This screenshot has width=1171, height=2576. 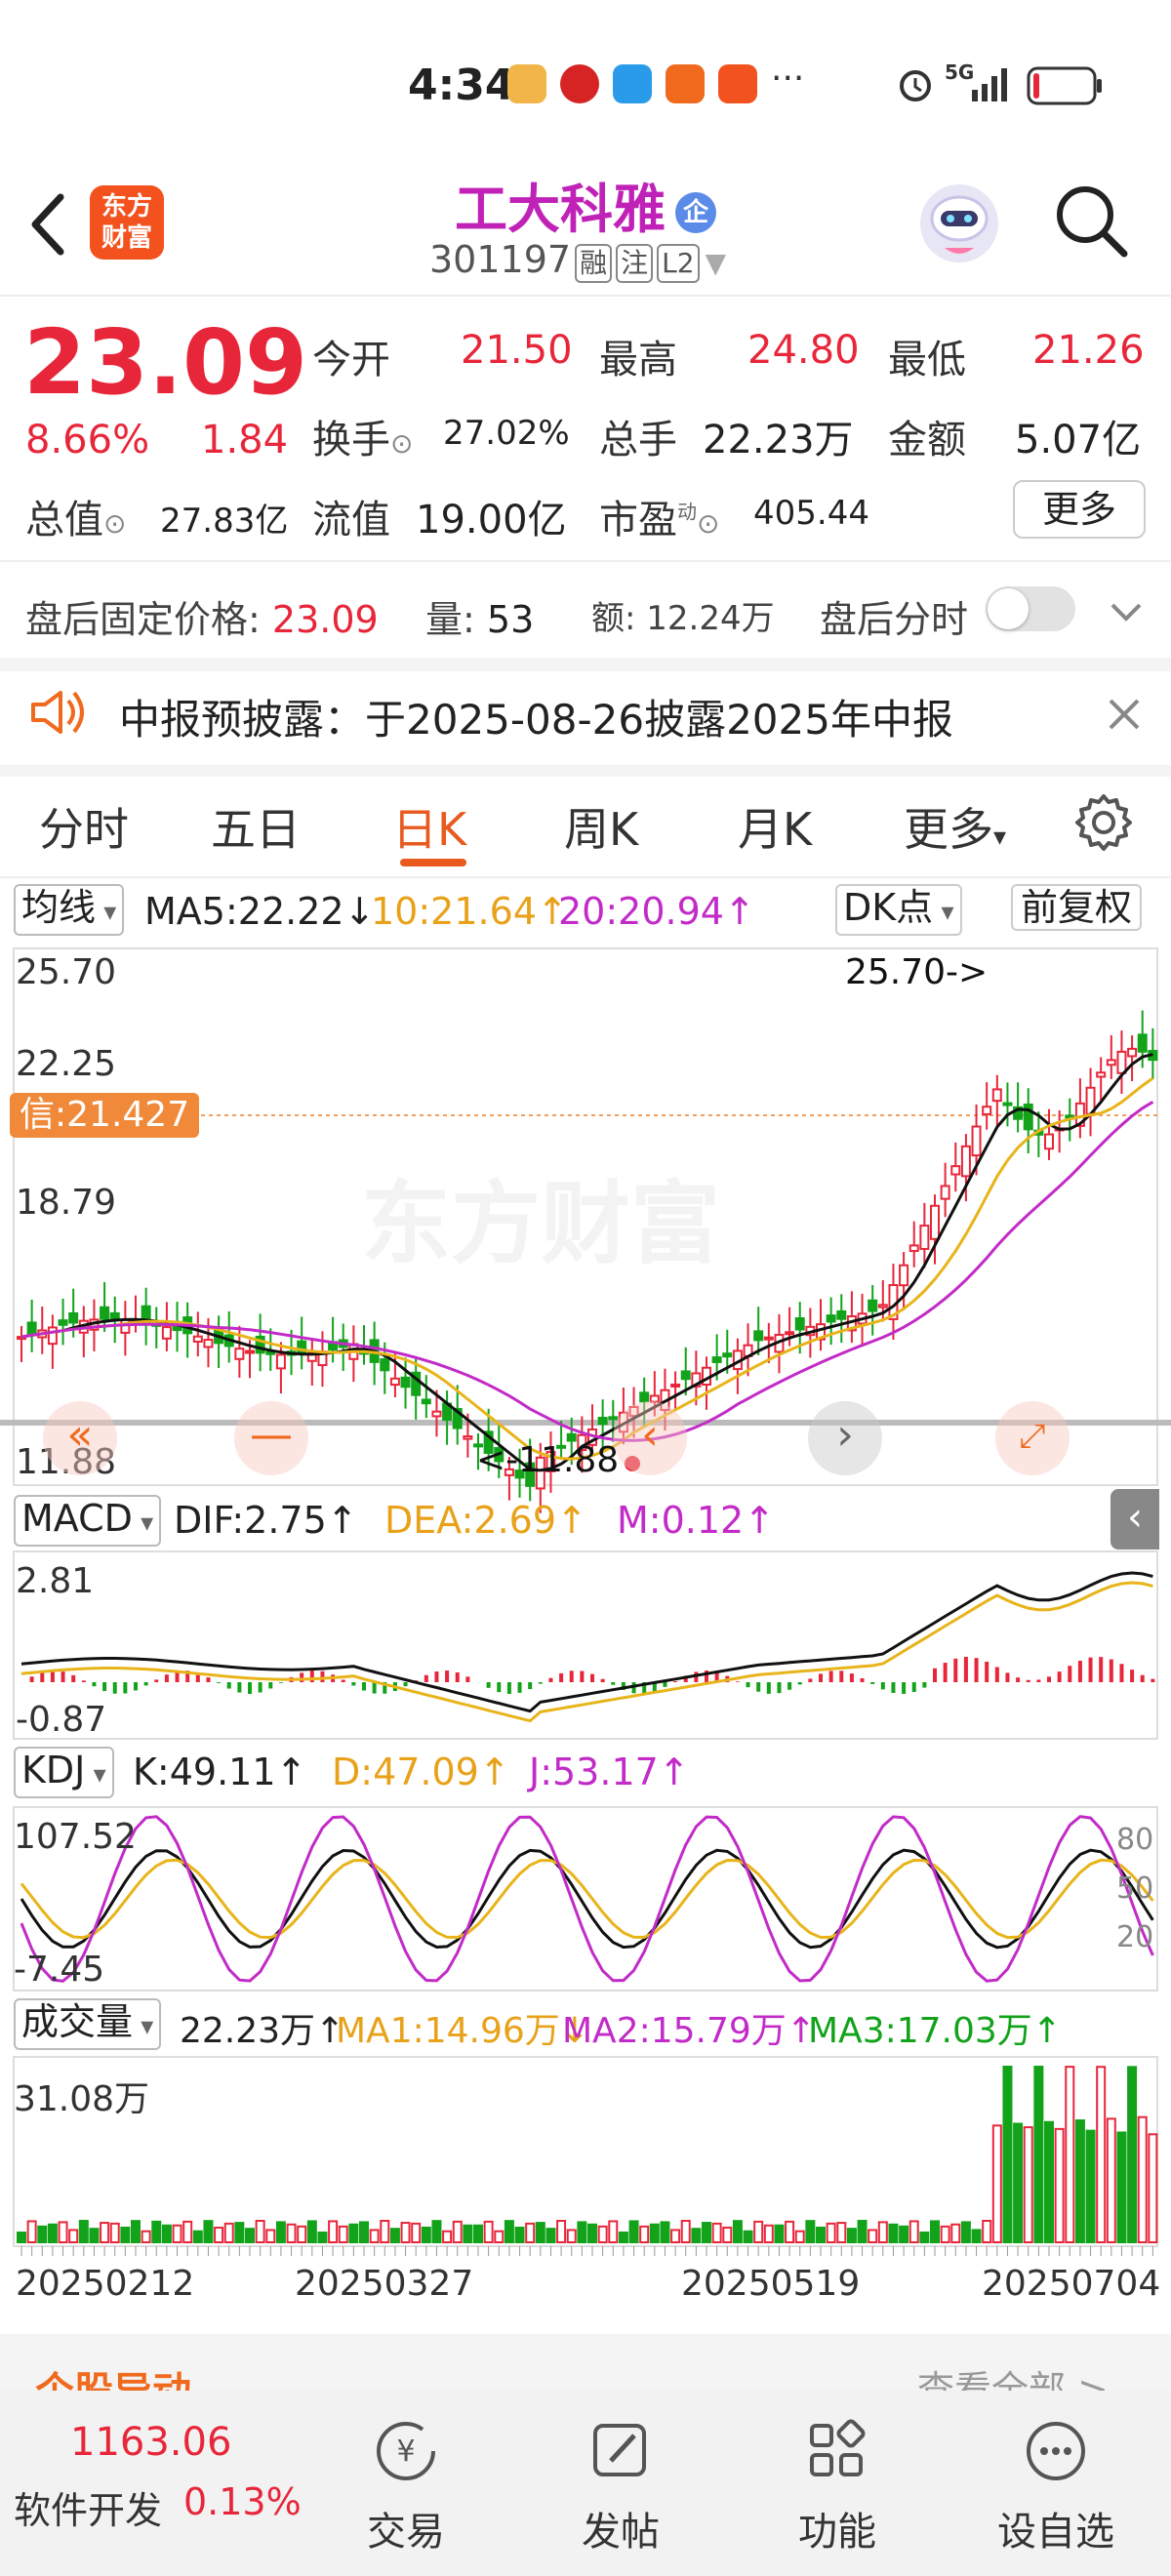 What do you see at coordinates (406, 2532) in the screenshot?
I see `nav-label: 交易` at bounding box center [406, 2532].